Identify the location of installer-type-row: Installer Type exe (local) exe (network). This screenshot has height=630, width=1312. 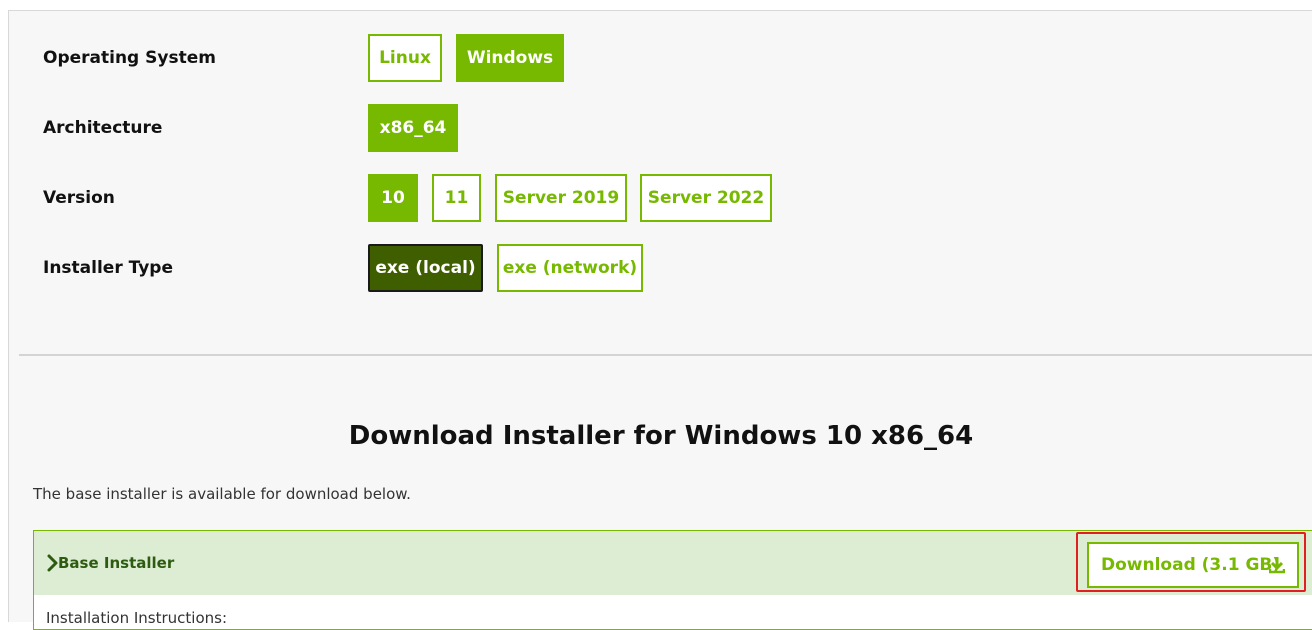
(660, 268).